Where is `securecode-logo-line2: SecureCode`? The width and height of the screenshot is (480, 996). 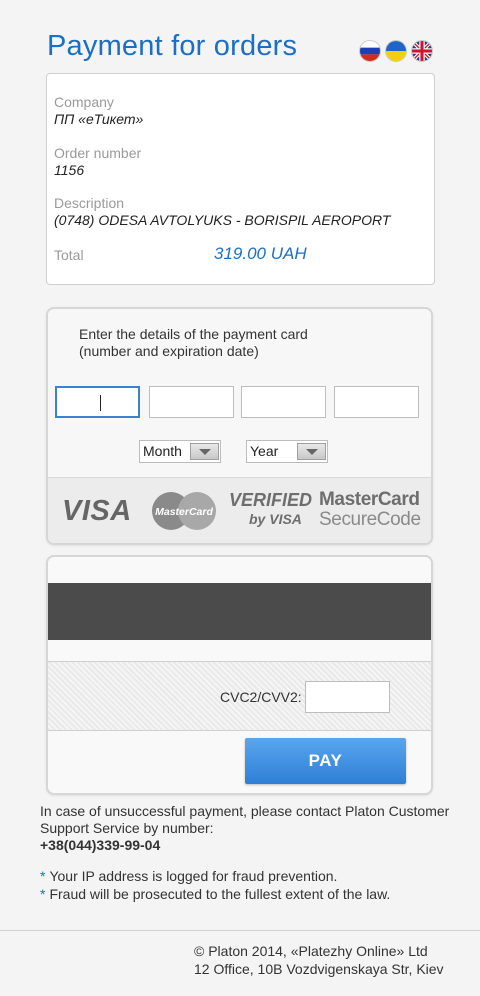
securecode-logo-line2: SecureCode is located at coordinates (370, 519).